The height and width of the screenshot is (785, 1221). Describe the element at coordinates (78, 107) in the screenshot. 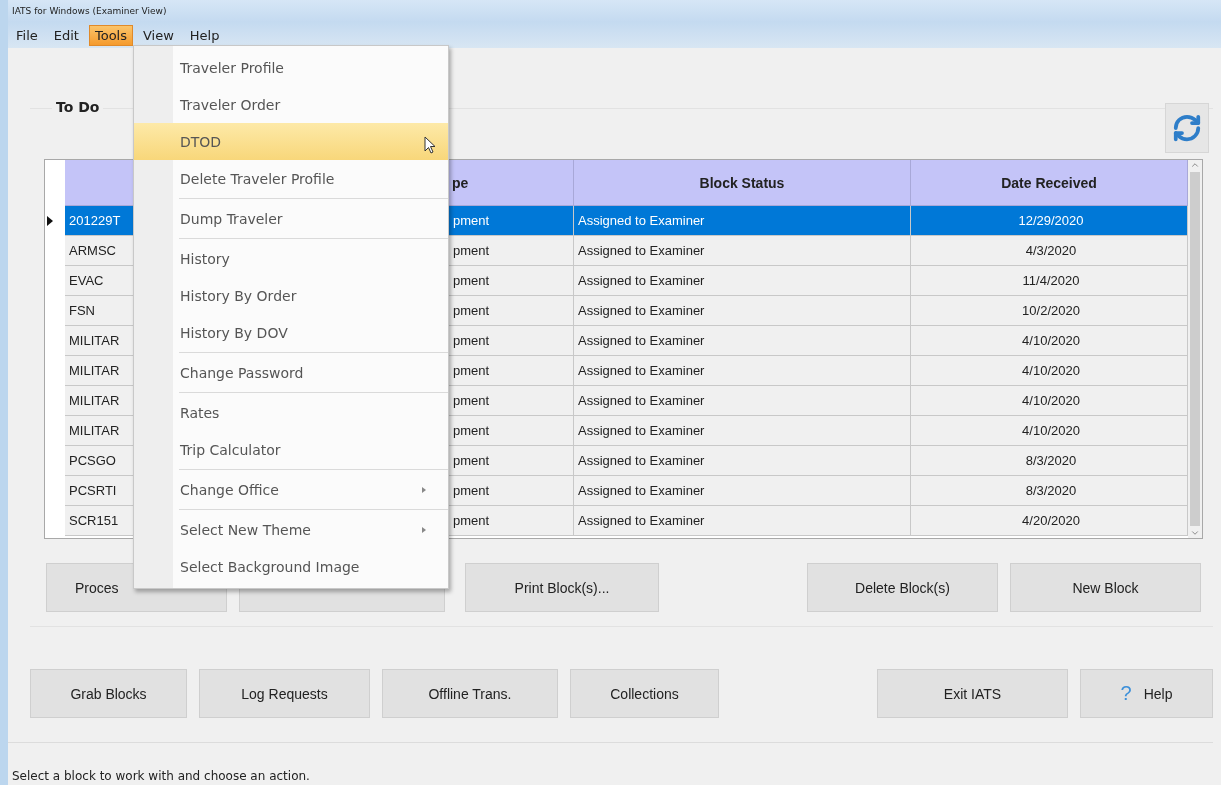

I see `group-title: To Do` at that location.